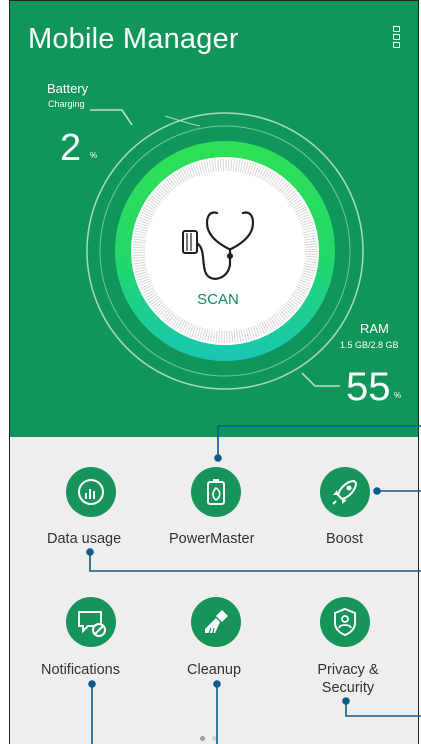  Describe the element at coordinates (218, 245) in the screenshot. I see `stethoscope-icon` at that location.